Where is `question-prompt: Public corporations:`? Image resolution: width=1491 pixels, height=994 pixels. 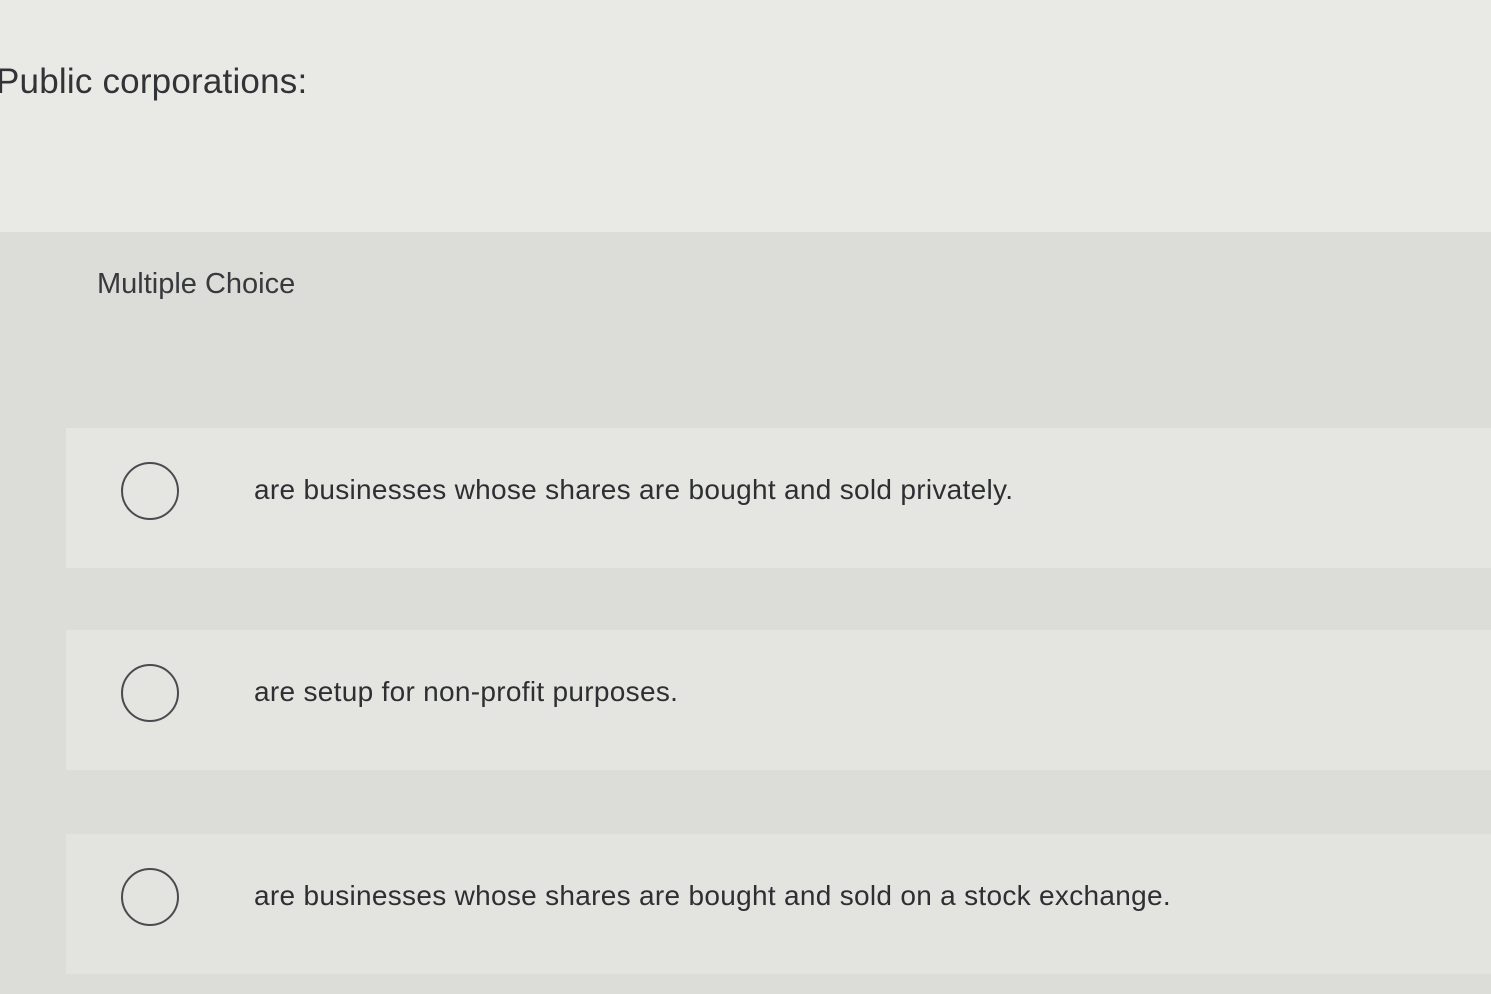
question-prompt: Public corporations: is located at coordinates (154, 81).